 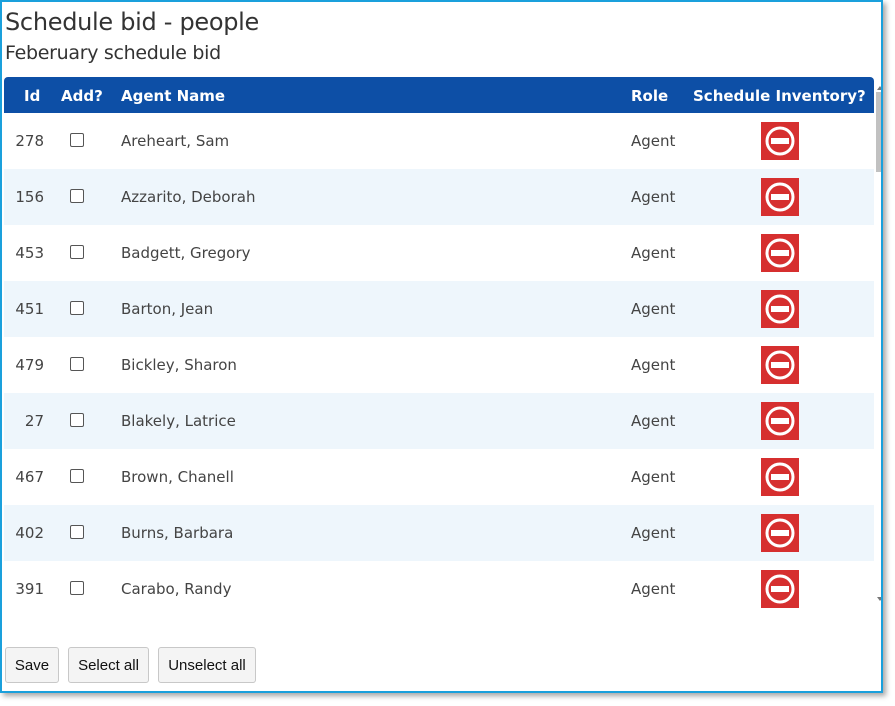 I want to click on scrollbar-thumb, so click(x=878, y=132).